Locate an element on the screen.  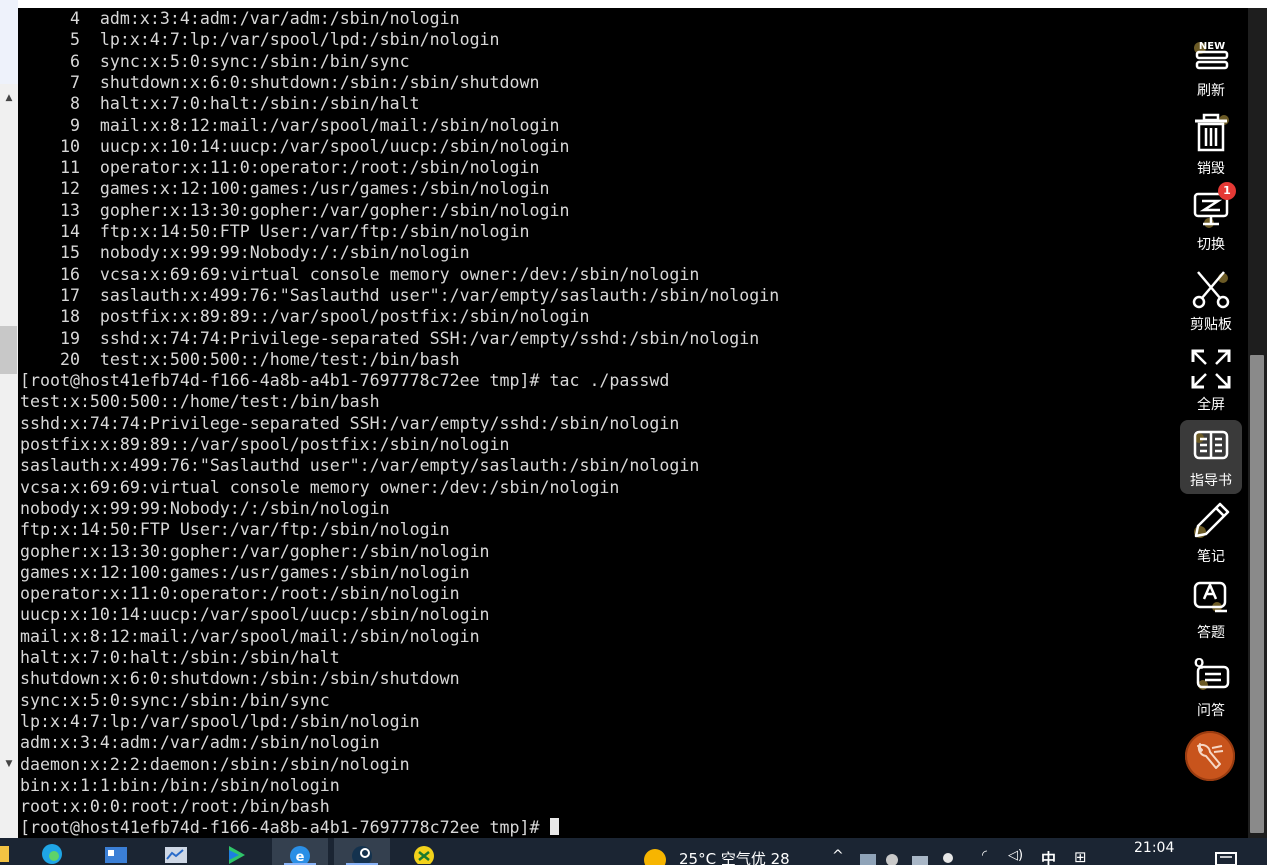
terminal-line: lp:x:4:7:lp:/var/spool/lpd:/sbin/nologin is located at coordinates (220, 721).